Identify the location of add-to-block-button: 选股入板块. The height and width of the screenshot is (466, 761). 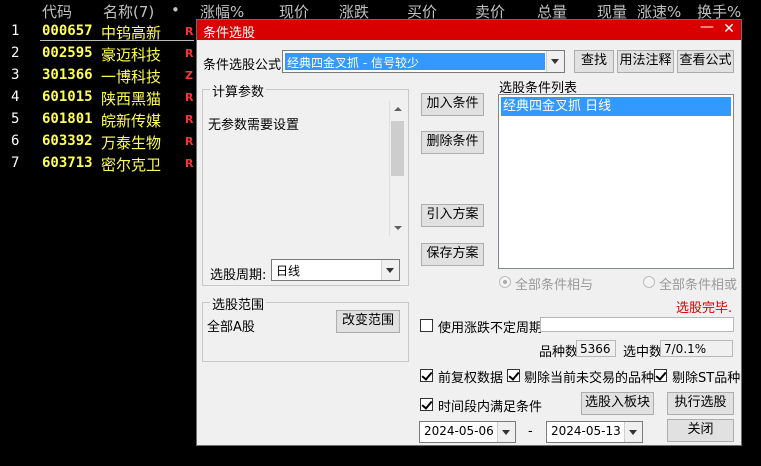
(617, 403).